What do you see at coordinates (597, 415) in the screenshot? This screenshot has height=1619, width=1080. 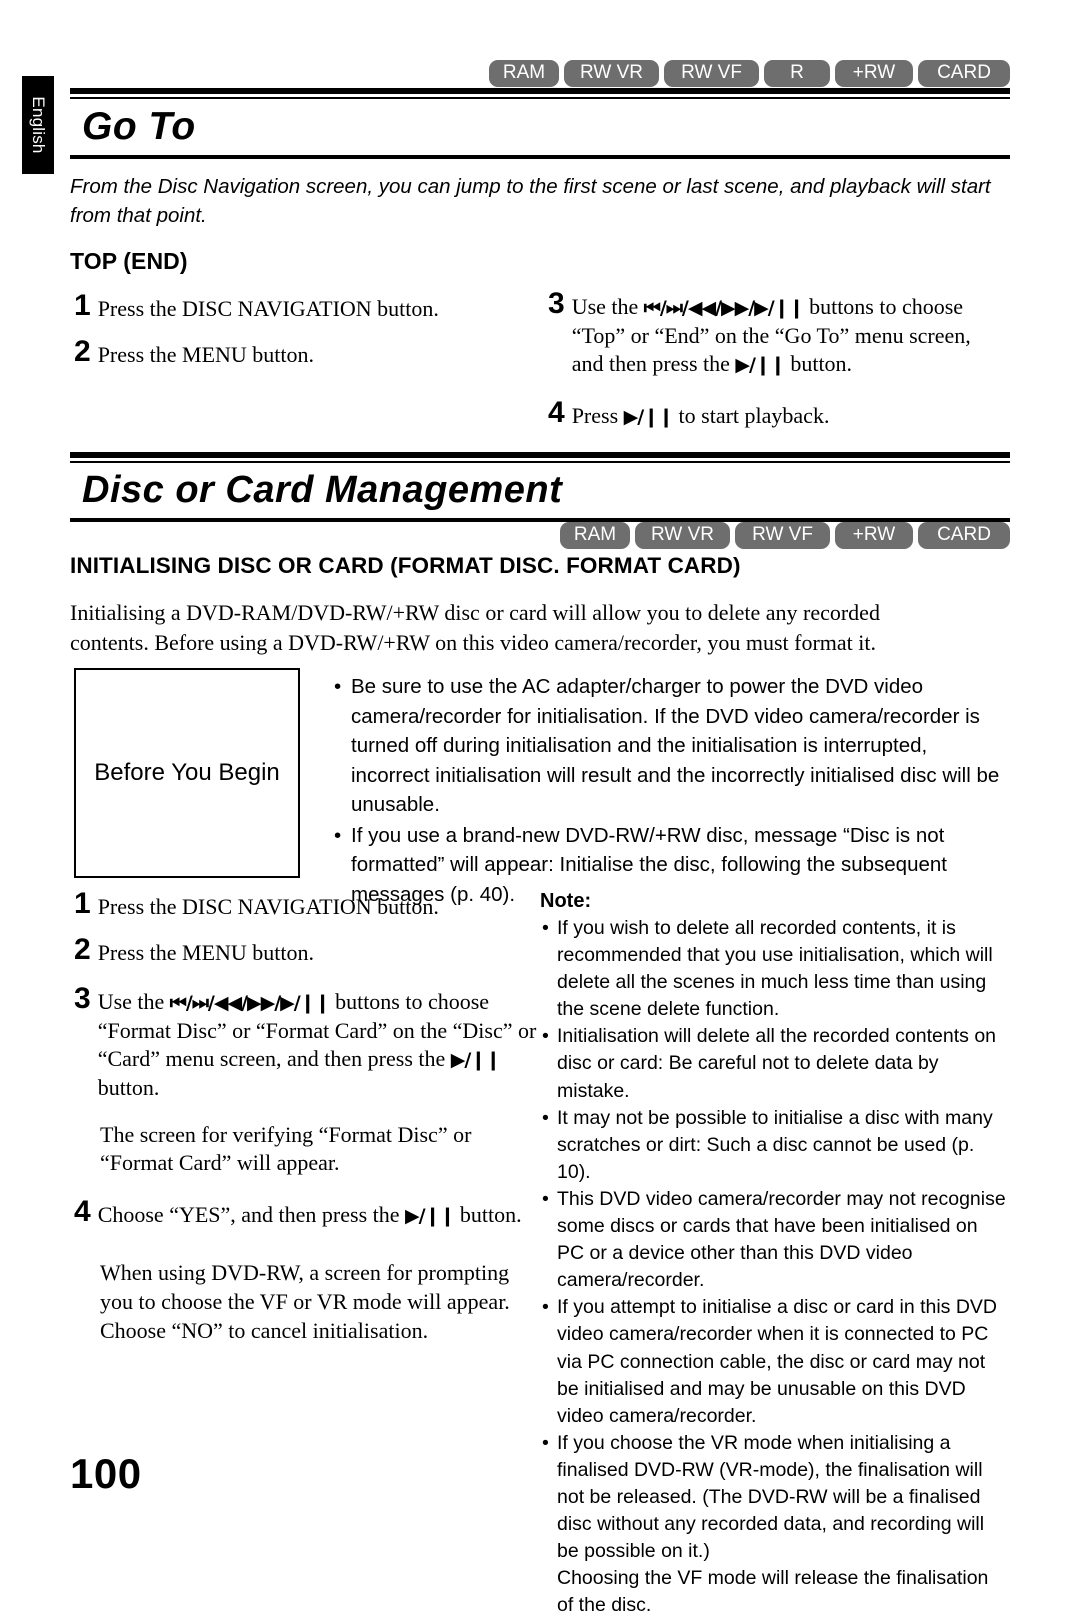 I see `step-text-part-a: Press` at bounding box center [597, 415].